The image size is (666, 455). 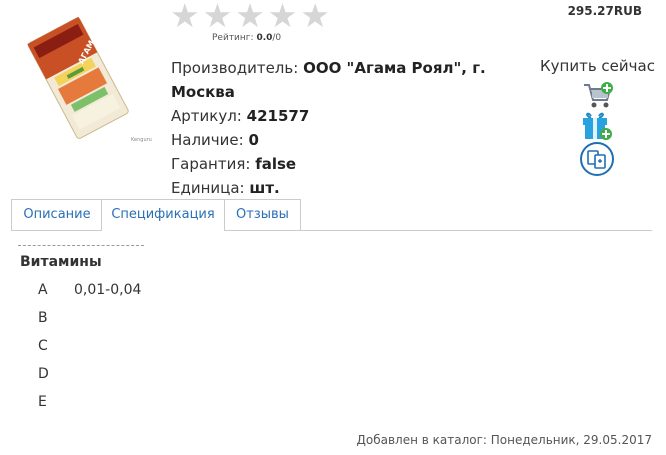 What do you see at coordinates (597, 66) in the screenshot?
I see `buy-now-label: Купить сейчас` at bounding box center [597, 66].